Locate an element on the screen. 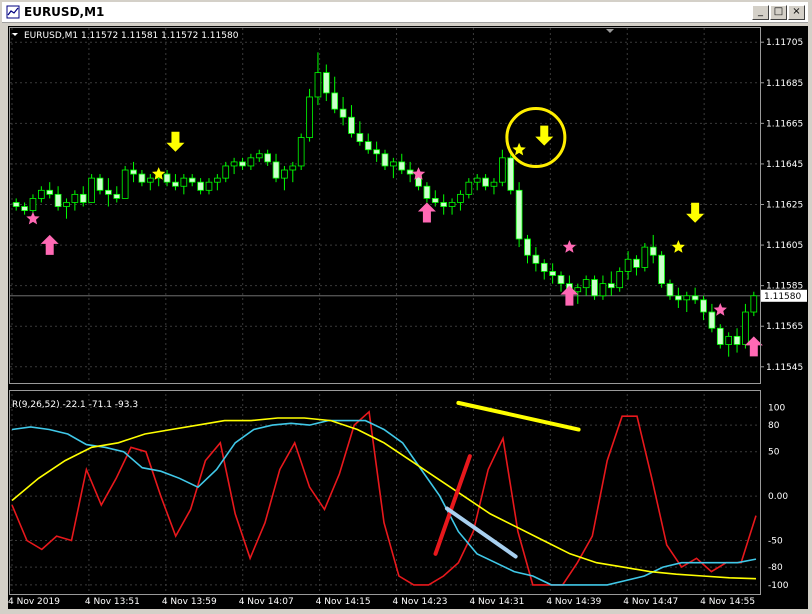 The height and width of the screenshot is (614, 812). trend-annotation-line is located at coordinates (481, 532).